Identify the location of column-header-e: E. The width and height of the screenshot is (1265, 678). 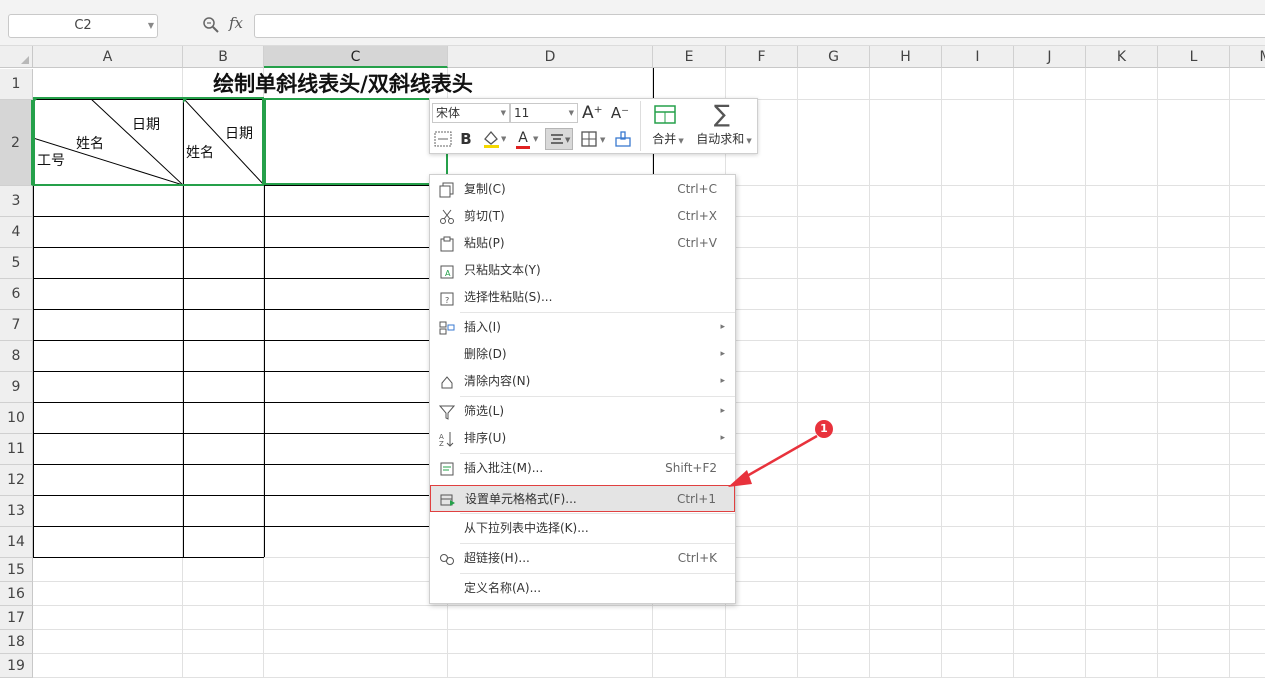
(689, 57).